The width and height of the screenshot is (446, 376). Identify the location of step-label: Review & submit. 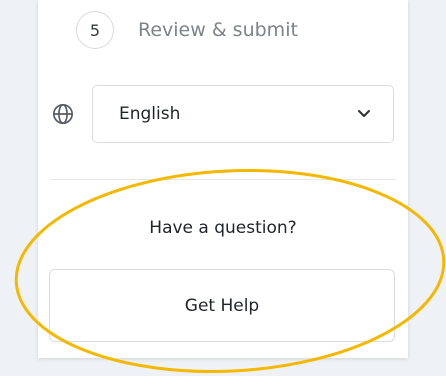
(218, 30).